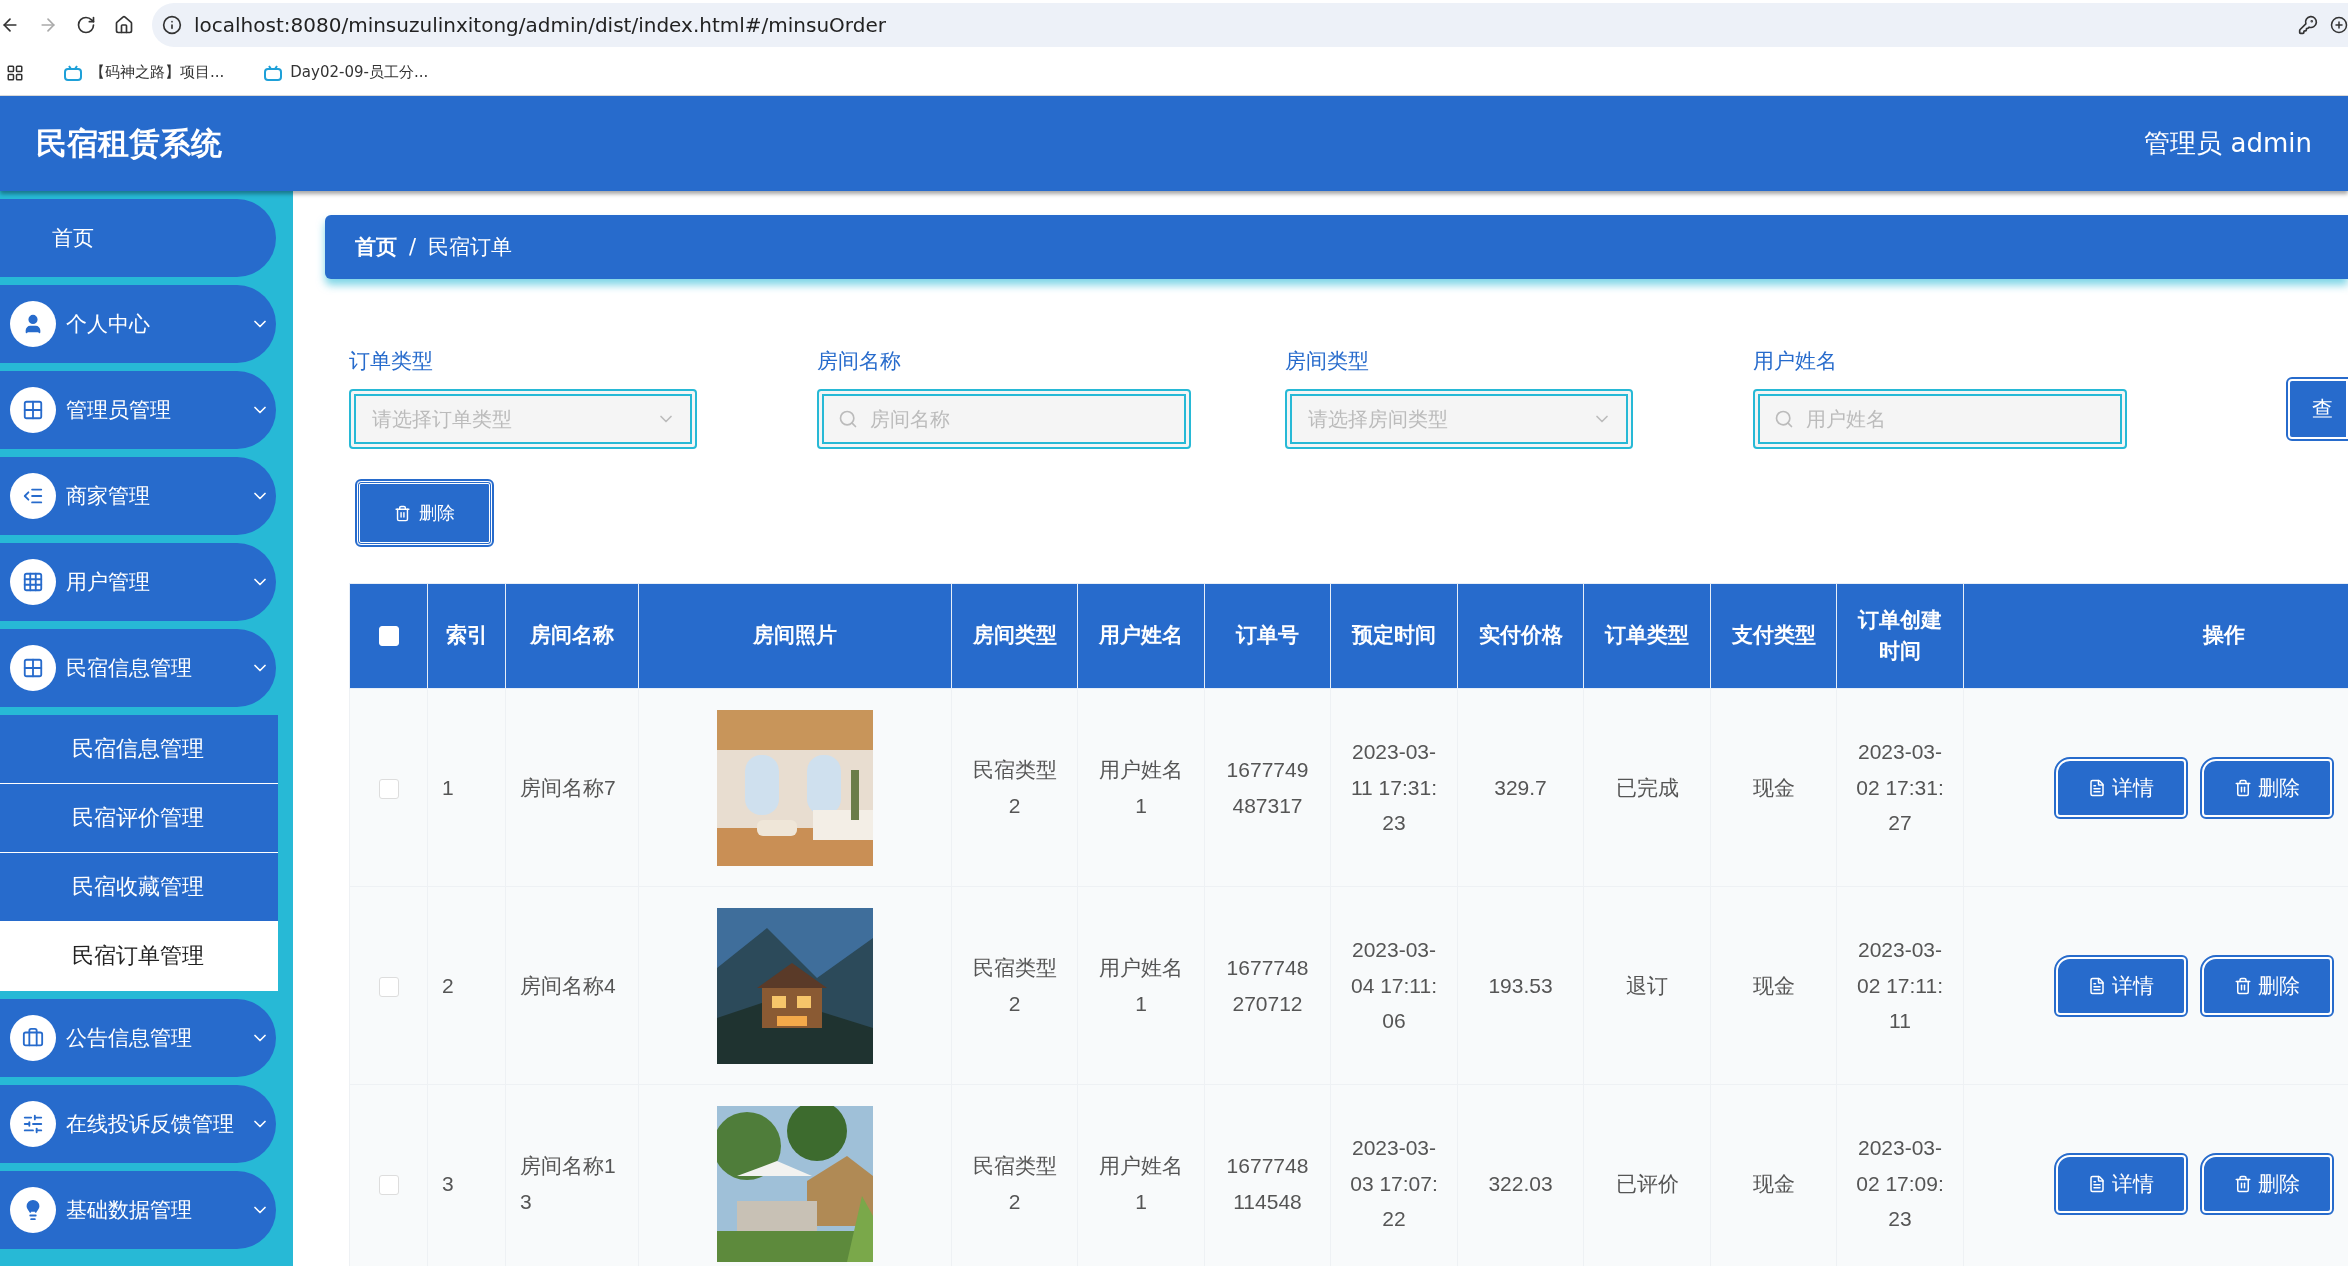 This screenshot has height=1266, width=2348. Describe the element at coordinates (1394, 1183) in the screenshot. I see `table-cell: 2023-03-03 17:07:22` at that location.